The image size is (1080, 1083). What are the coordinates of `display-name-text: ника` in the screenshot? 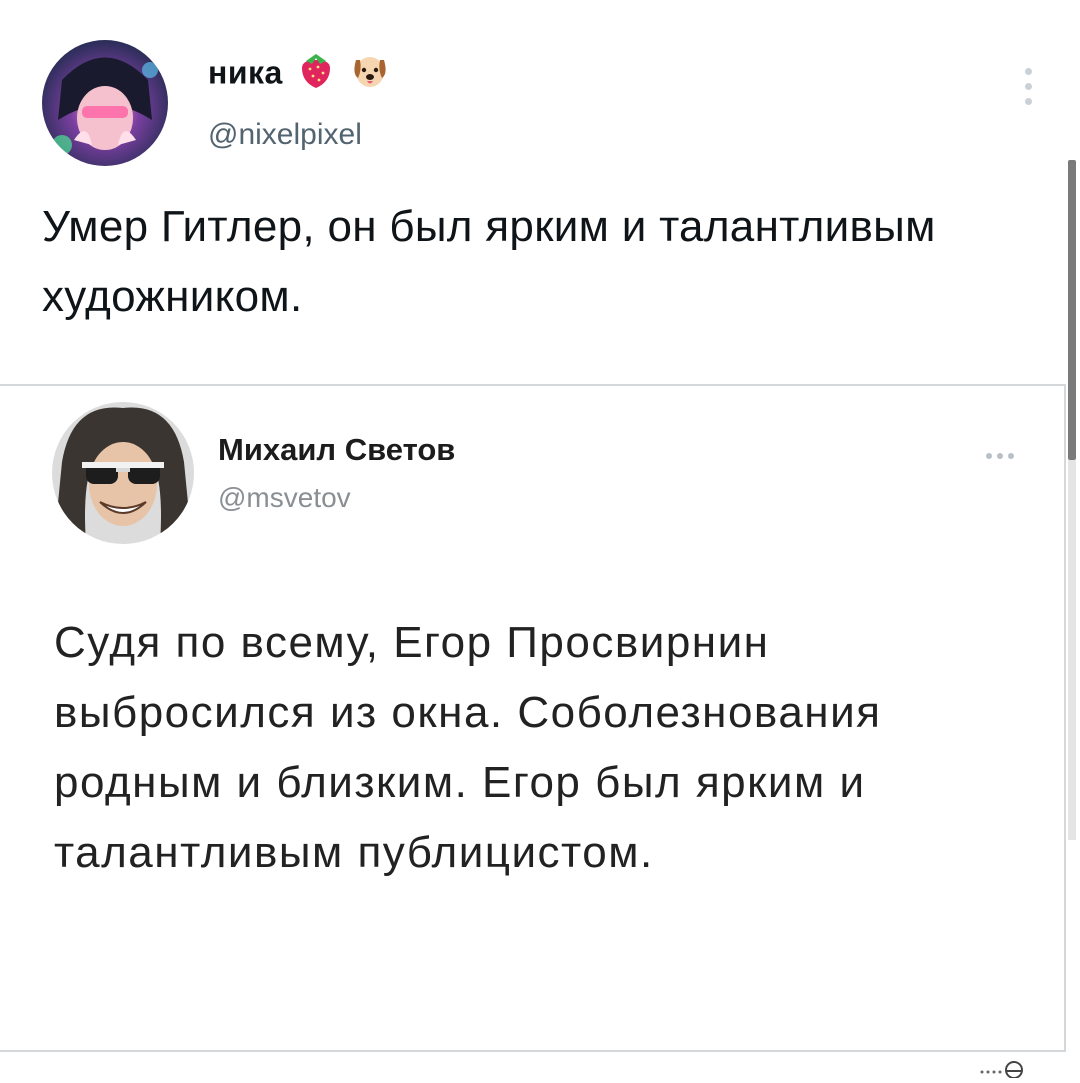 It's located at (245, 72).